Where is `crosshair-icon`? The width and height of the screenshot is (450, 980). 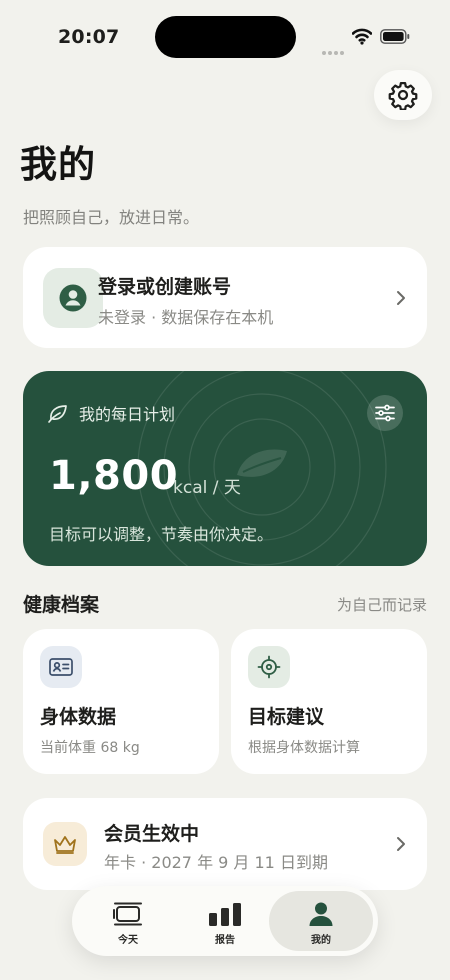
crosshair-icon is located at coordinates (269, 667).